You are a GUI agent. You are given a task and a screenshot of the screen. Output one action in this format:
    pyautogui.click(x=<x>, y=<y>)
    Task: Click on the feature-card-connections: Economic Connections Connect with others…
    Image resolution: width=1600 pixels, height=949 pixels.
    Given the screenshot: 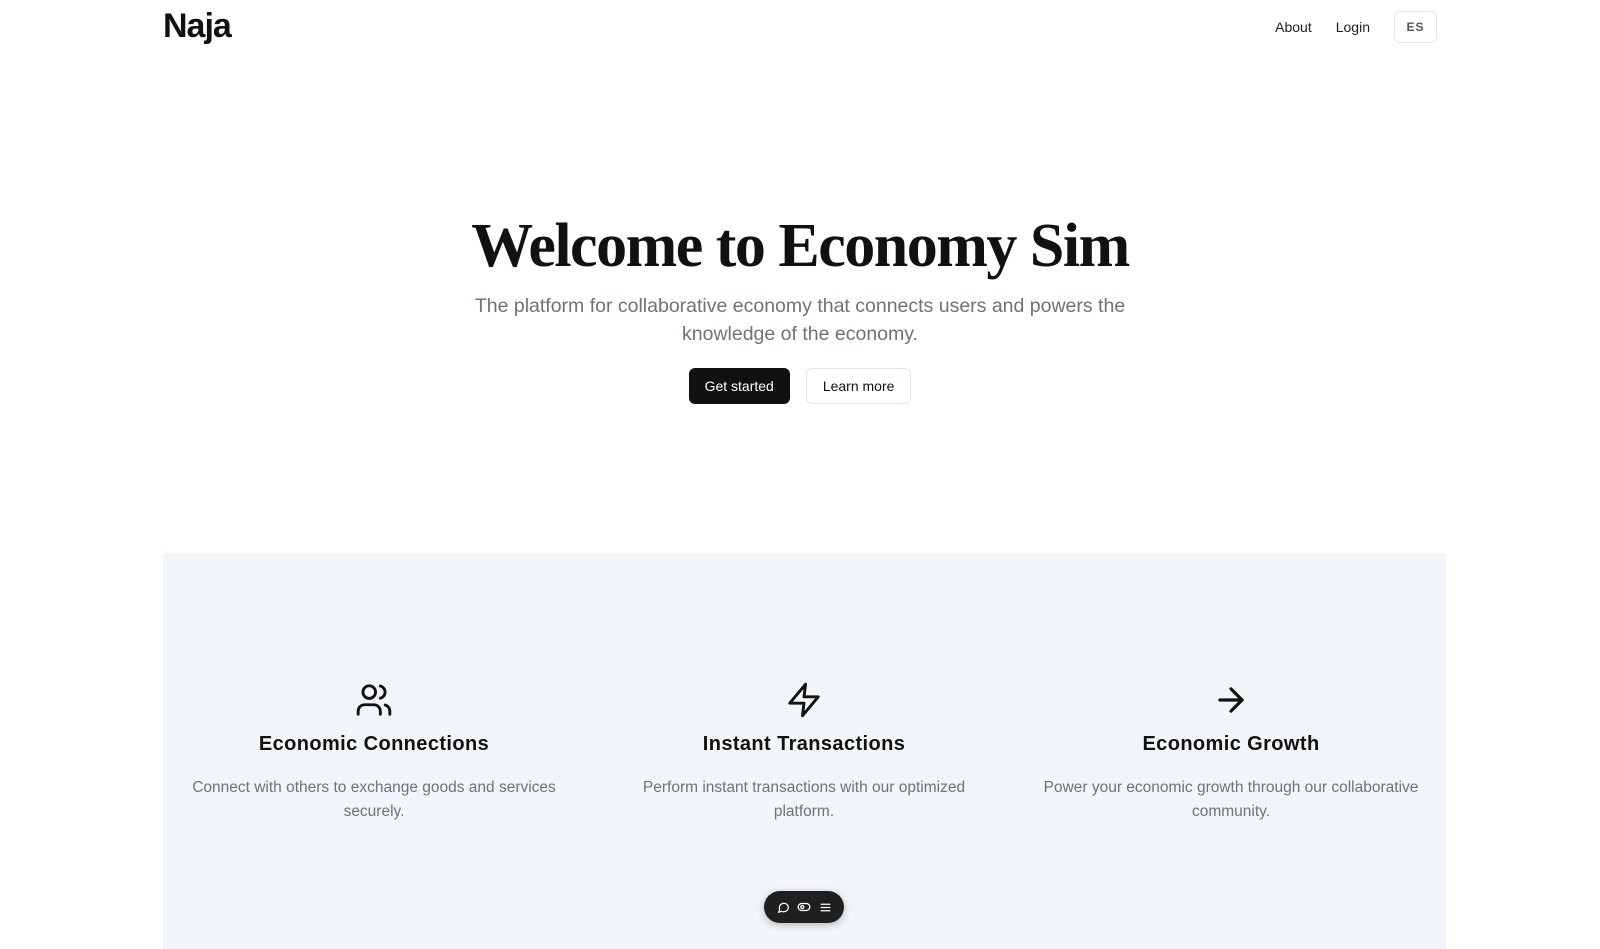 What is the action you would take?
    pyautogui.click(x=374, y=752)
    